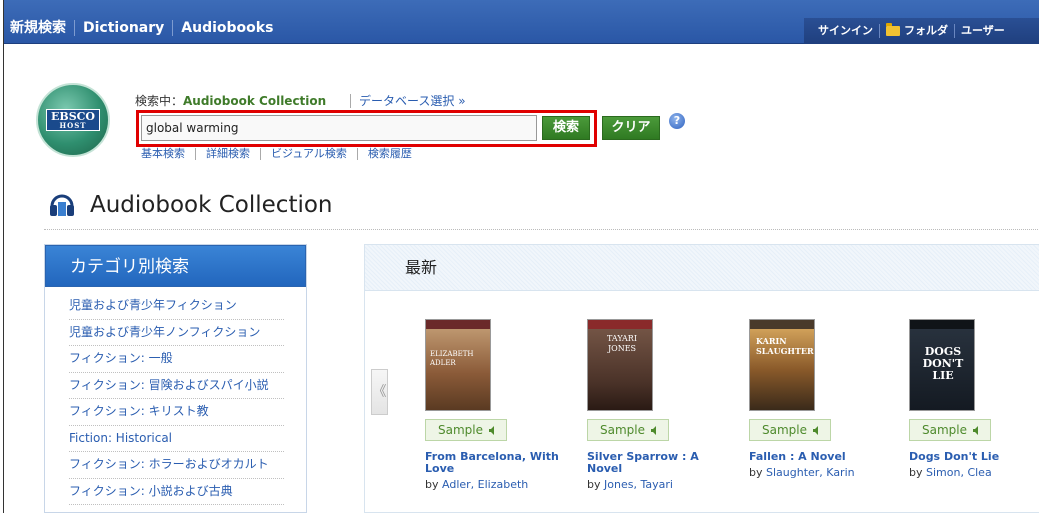 The width and height of the screenshot is (1039, 513). I want to click on book-cover: TAYARI JONES, so click(620, 365).